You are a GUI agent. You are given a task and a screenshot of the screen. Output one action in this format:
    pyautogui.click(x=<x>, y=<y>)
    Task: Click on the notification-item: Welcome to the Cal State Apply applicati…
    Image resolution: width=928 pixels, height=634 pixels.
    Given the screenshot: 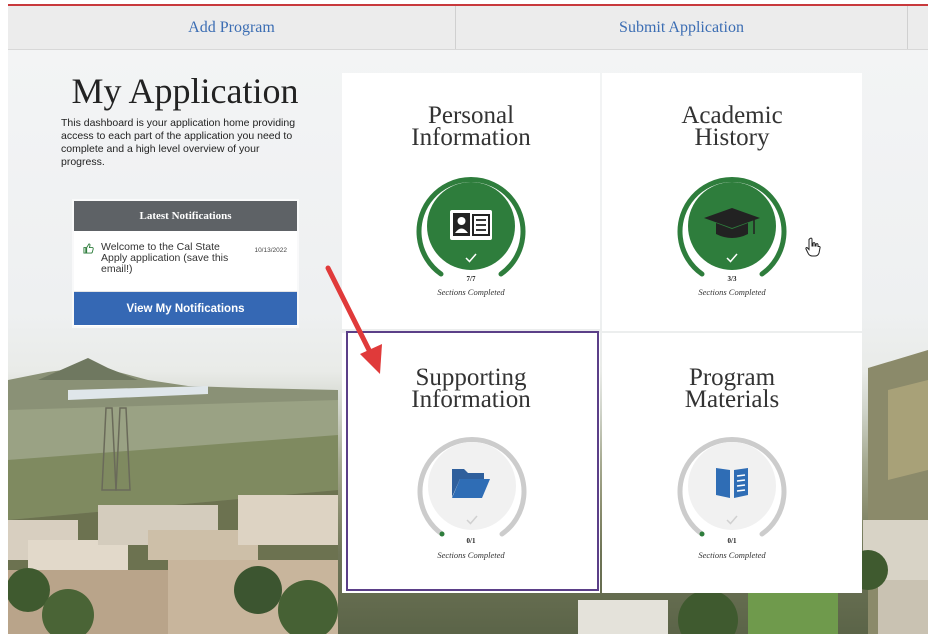 What is the action you would take?
    pyautogui.click(x=185, y=261)
    